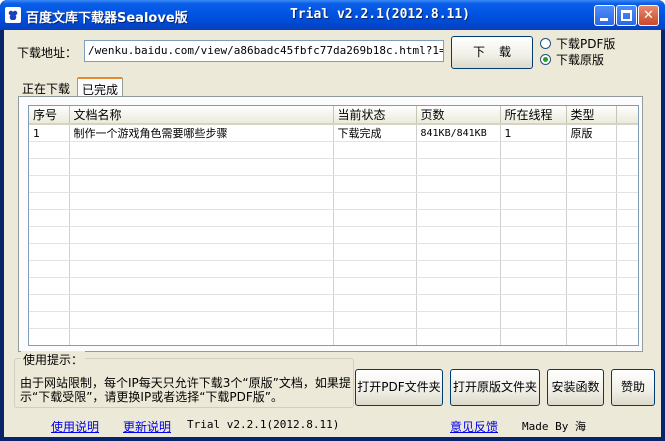  I want to click on radio-download-pdf: 下载PDF版, so click(577, 43).